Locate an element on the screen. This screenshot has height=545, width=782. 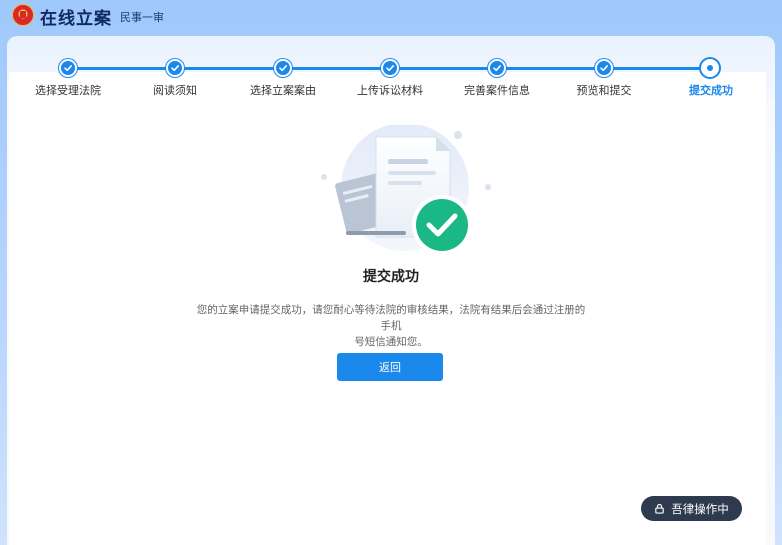
step-2-check-icon is located at coordinates (175, 68).